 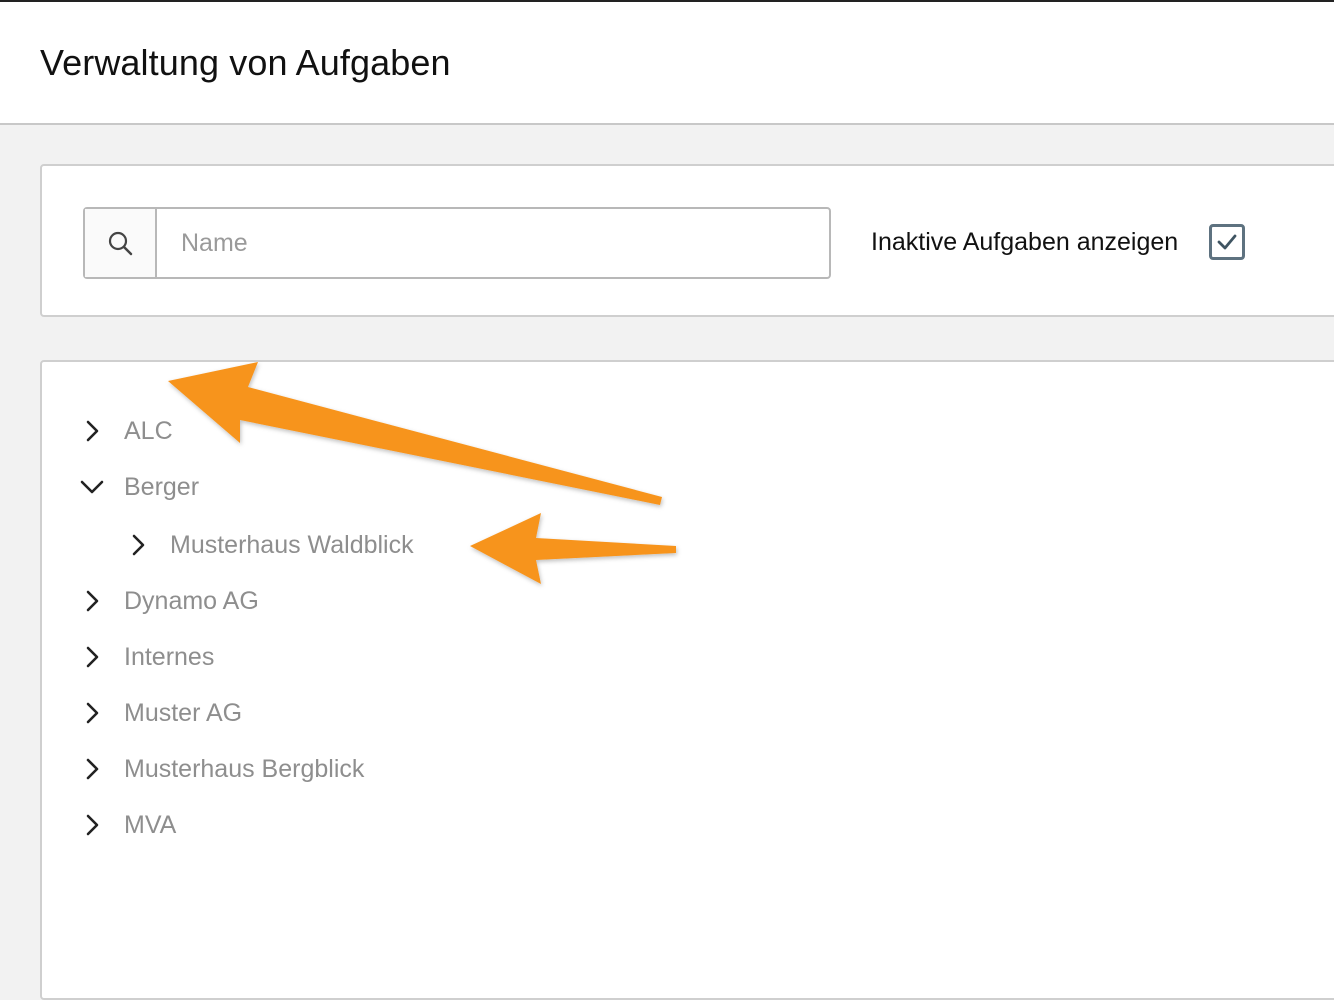 I want to click on search-icon, so click(x=121, y=243).